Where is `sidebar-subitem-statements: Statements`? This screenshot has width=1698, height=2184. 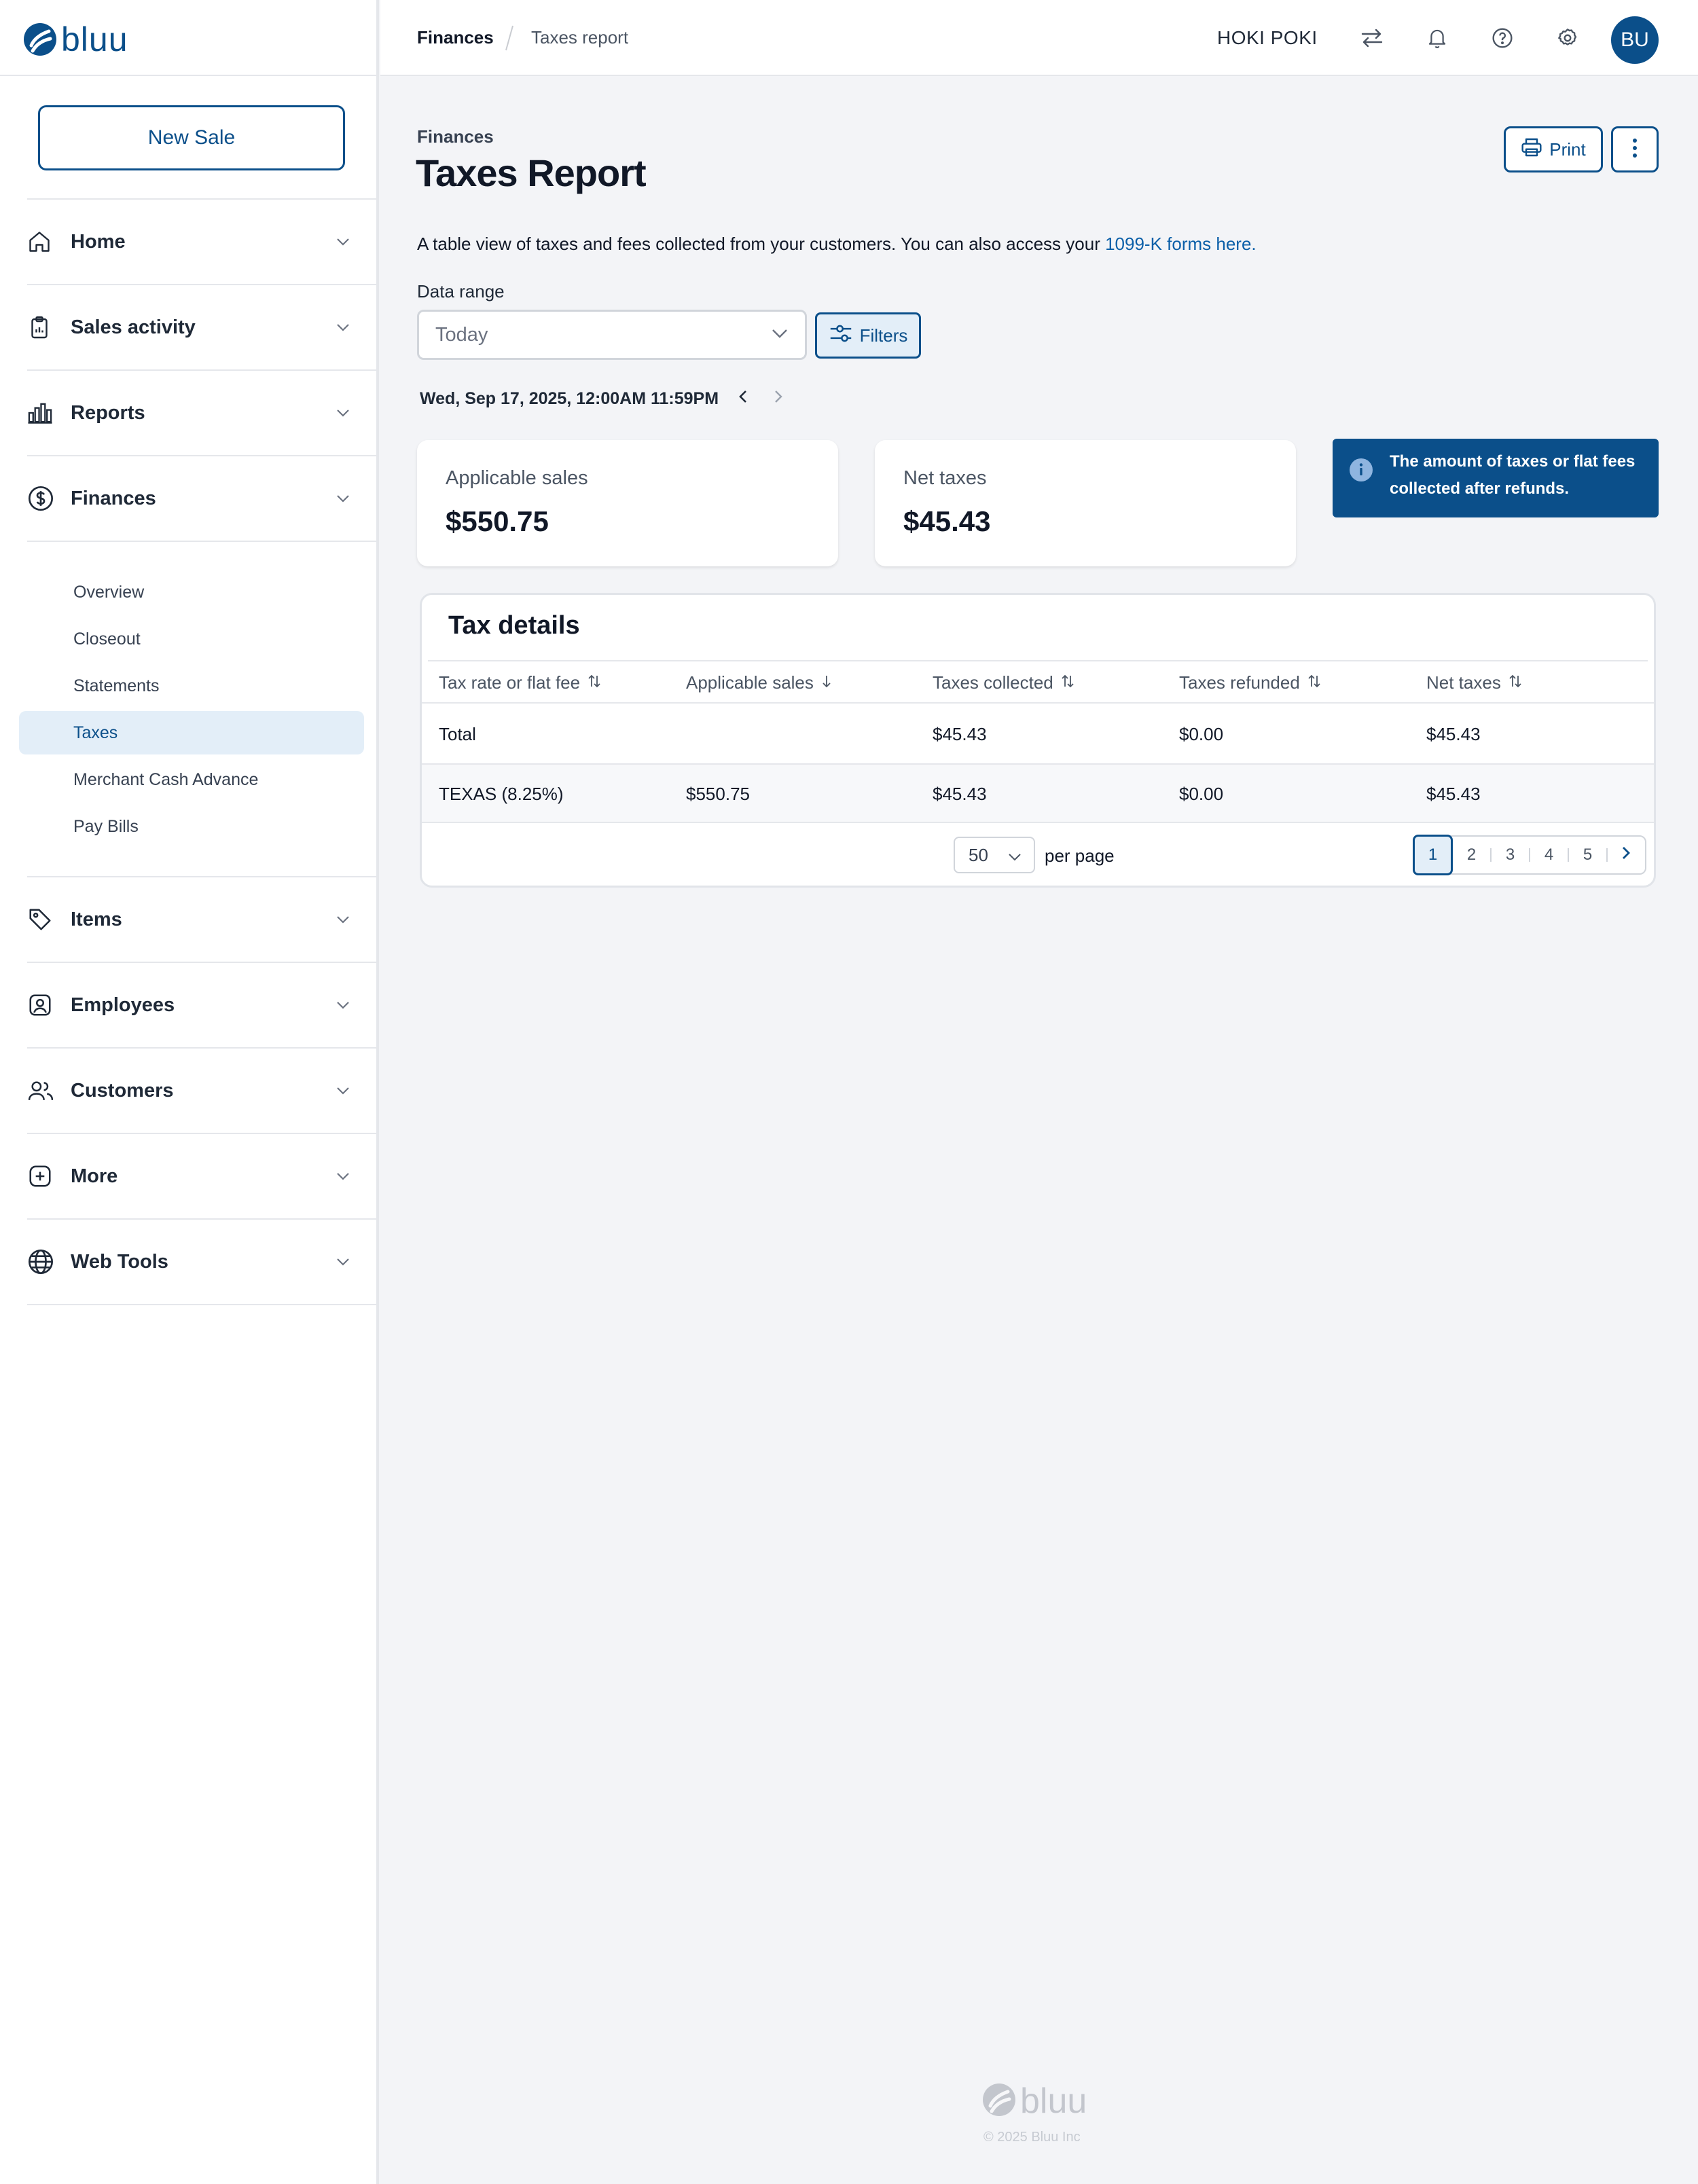 sidebar-subitem-statements: Statements is located at coordinates (116, 686).